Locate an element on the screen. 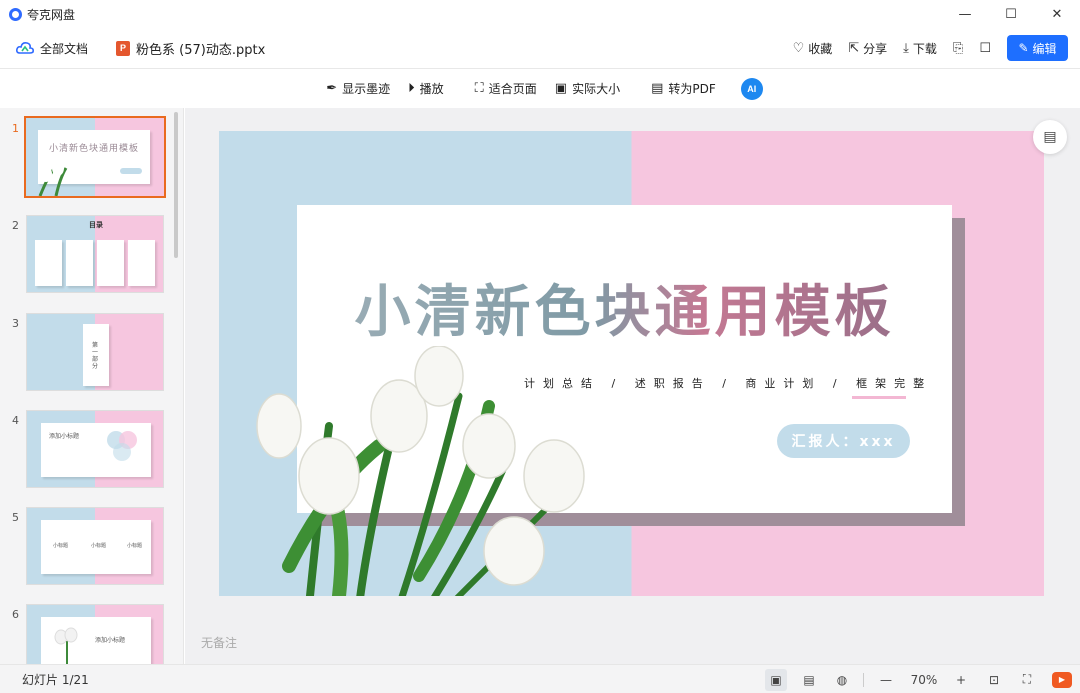  pencil-icon: ✎ is located at coordinates (1023, 48).